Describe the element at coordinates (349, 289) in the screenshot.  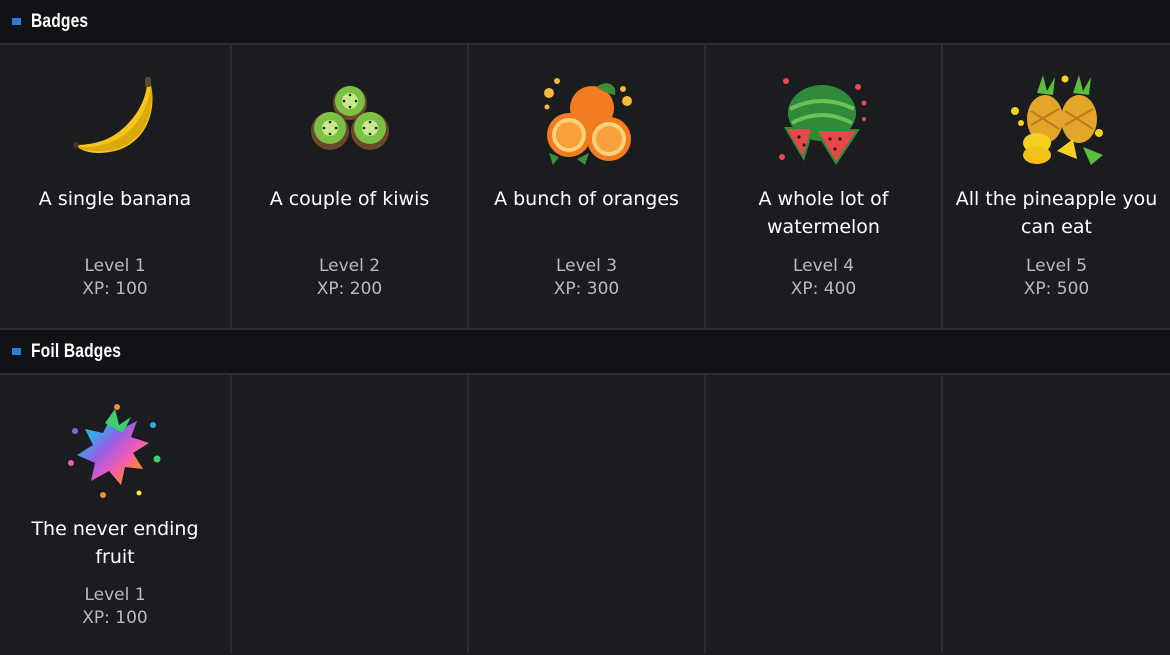
I see `badge-xp: XP: 200` at that location.